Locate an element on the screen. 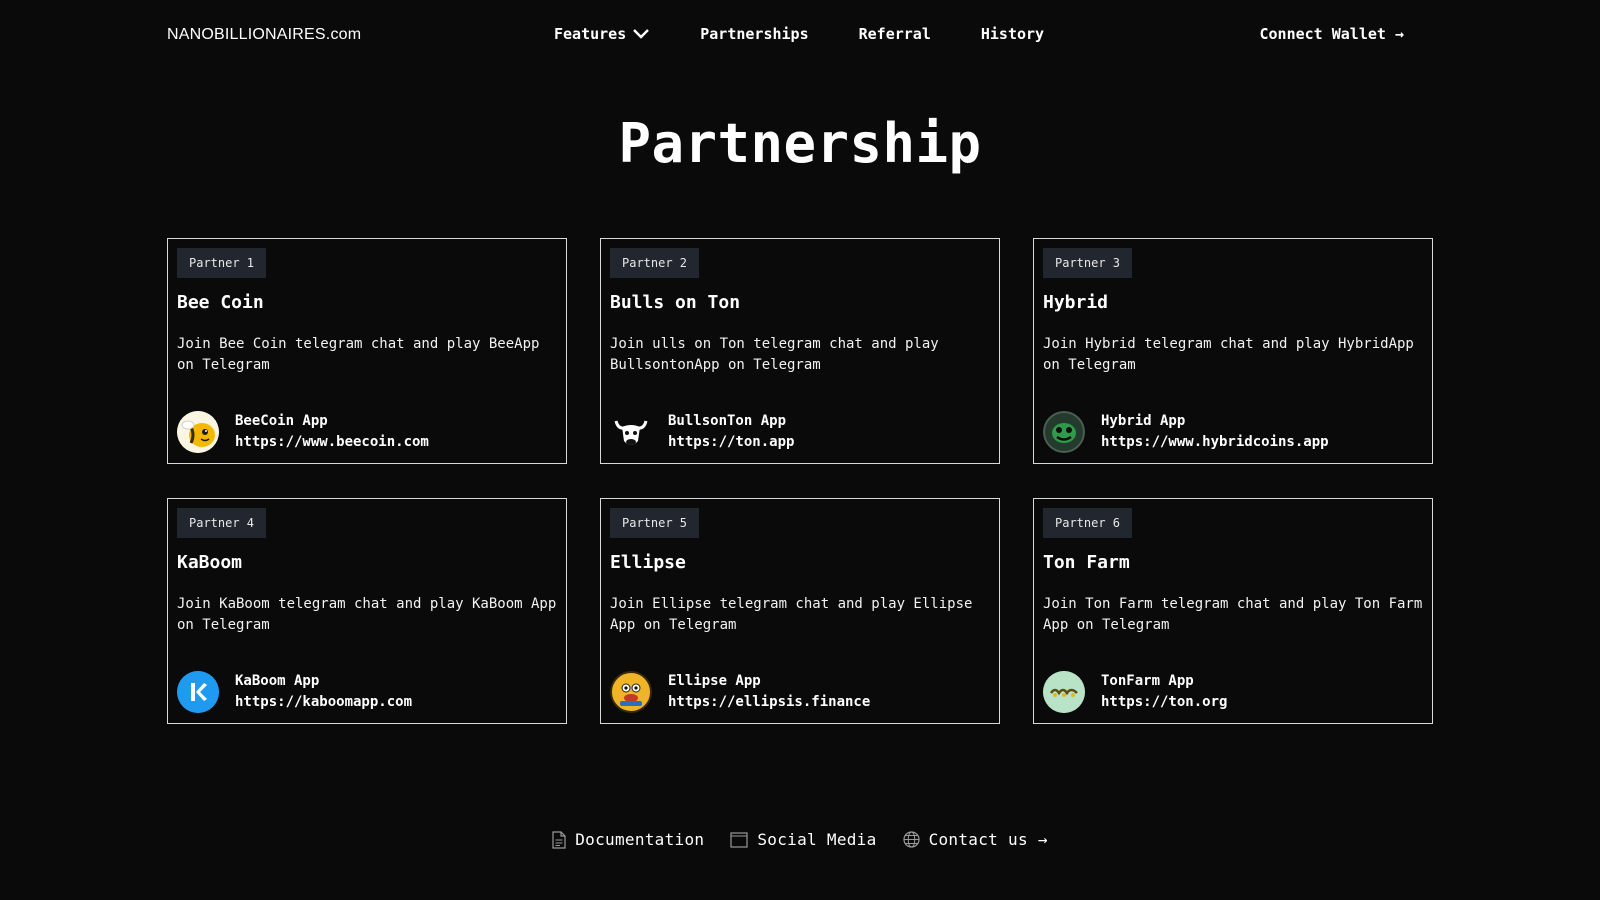 The width and height of the screenshot is (1600, 900). hybrid-face-icon is located at coordinates (1064, 432).